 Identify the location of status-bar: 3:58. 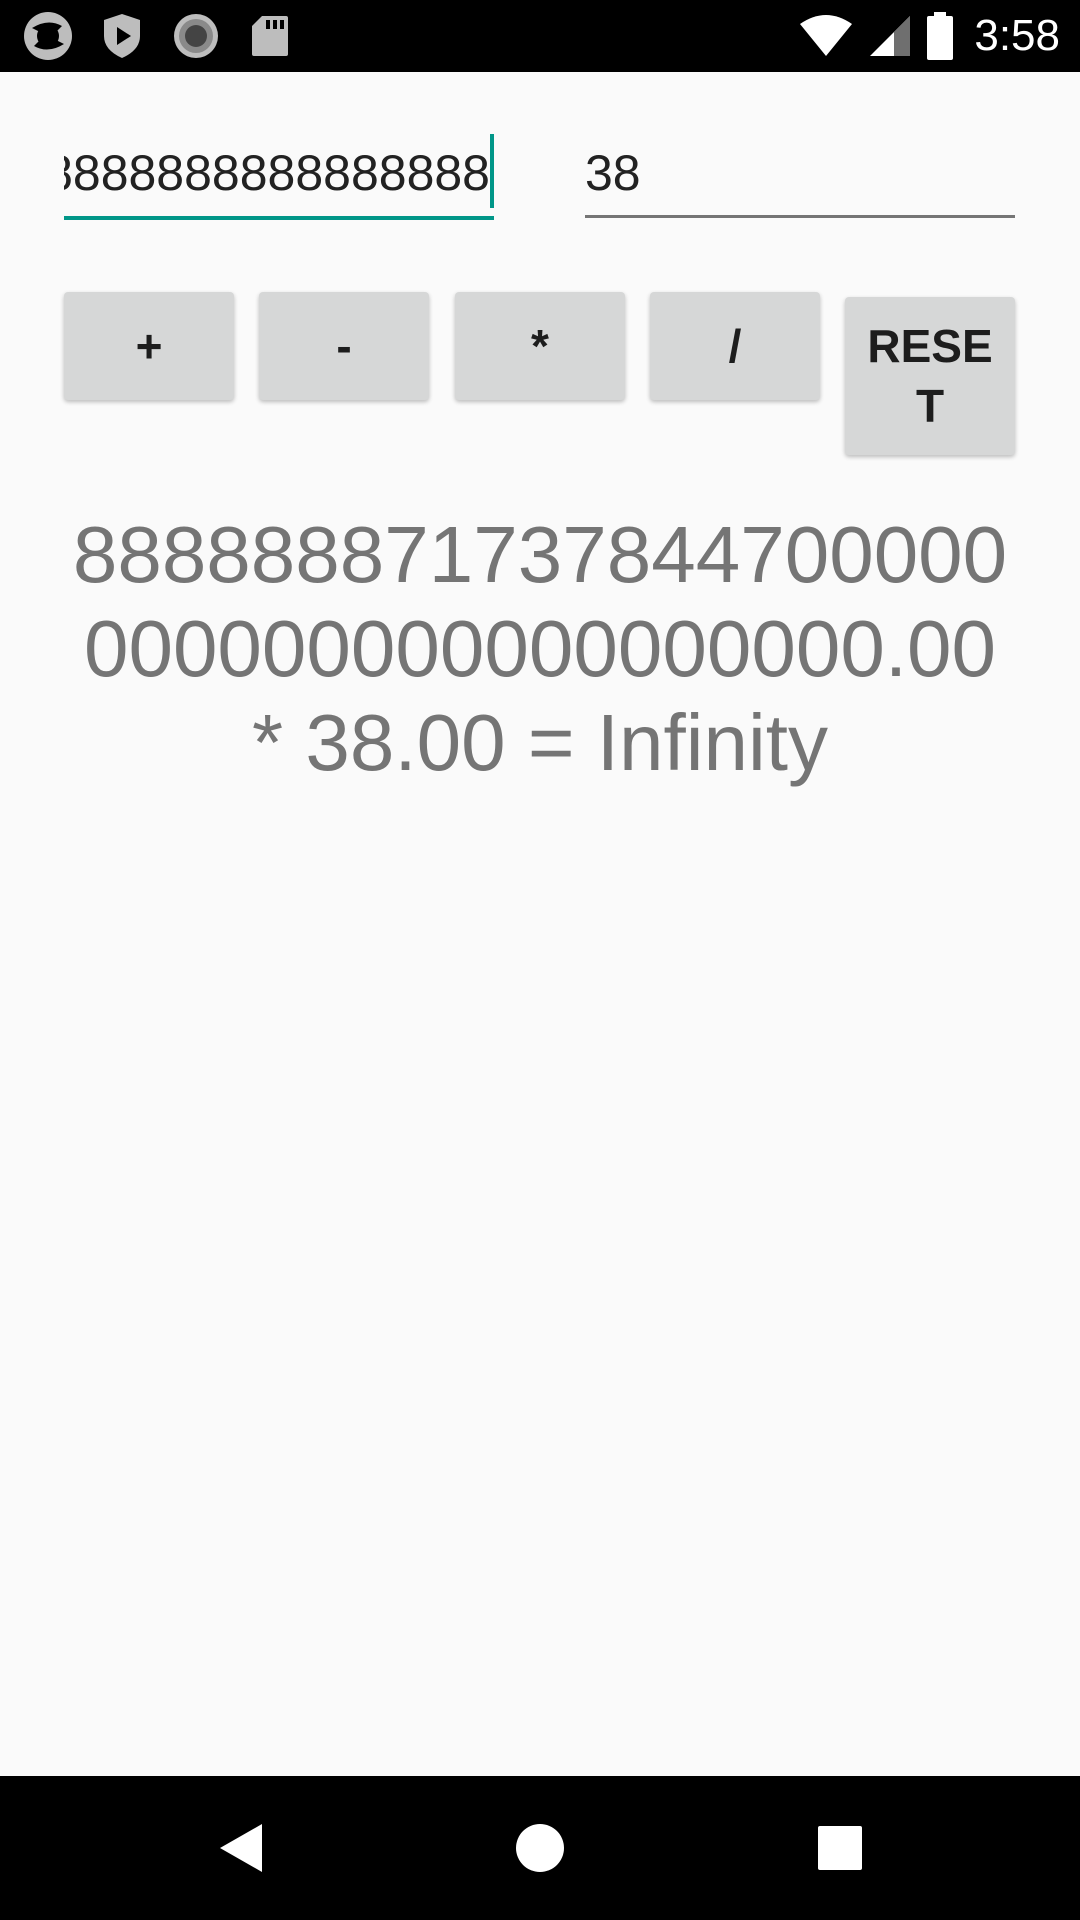
(540, 36).